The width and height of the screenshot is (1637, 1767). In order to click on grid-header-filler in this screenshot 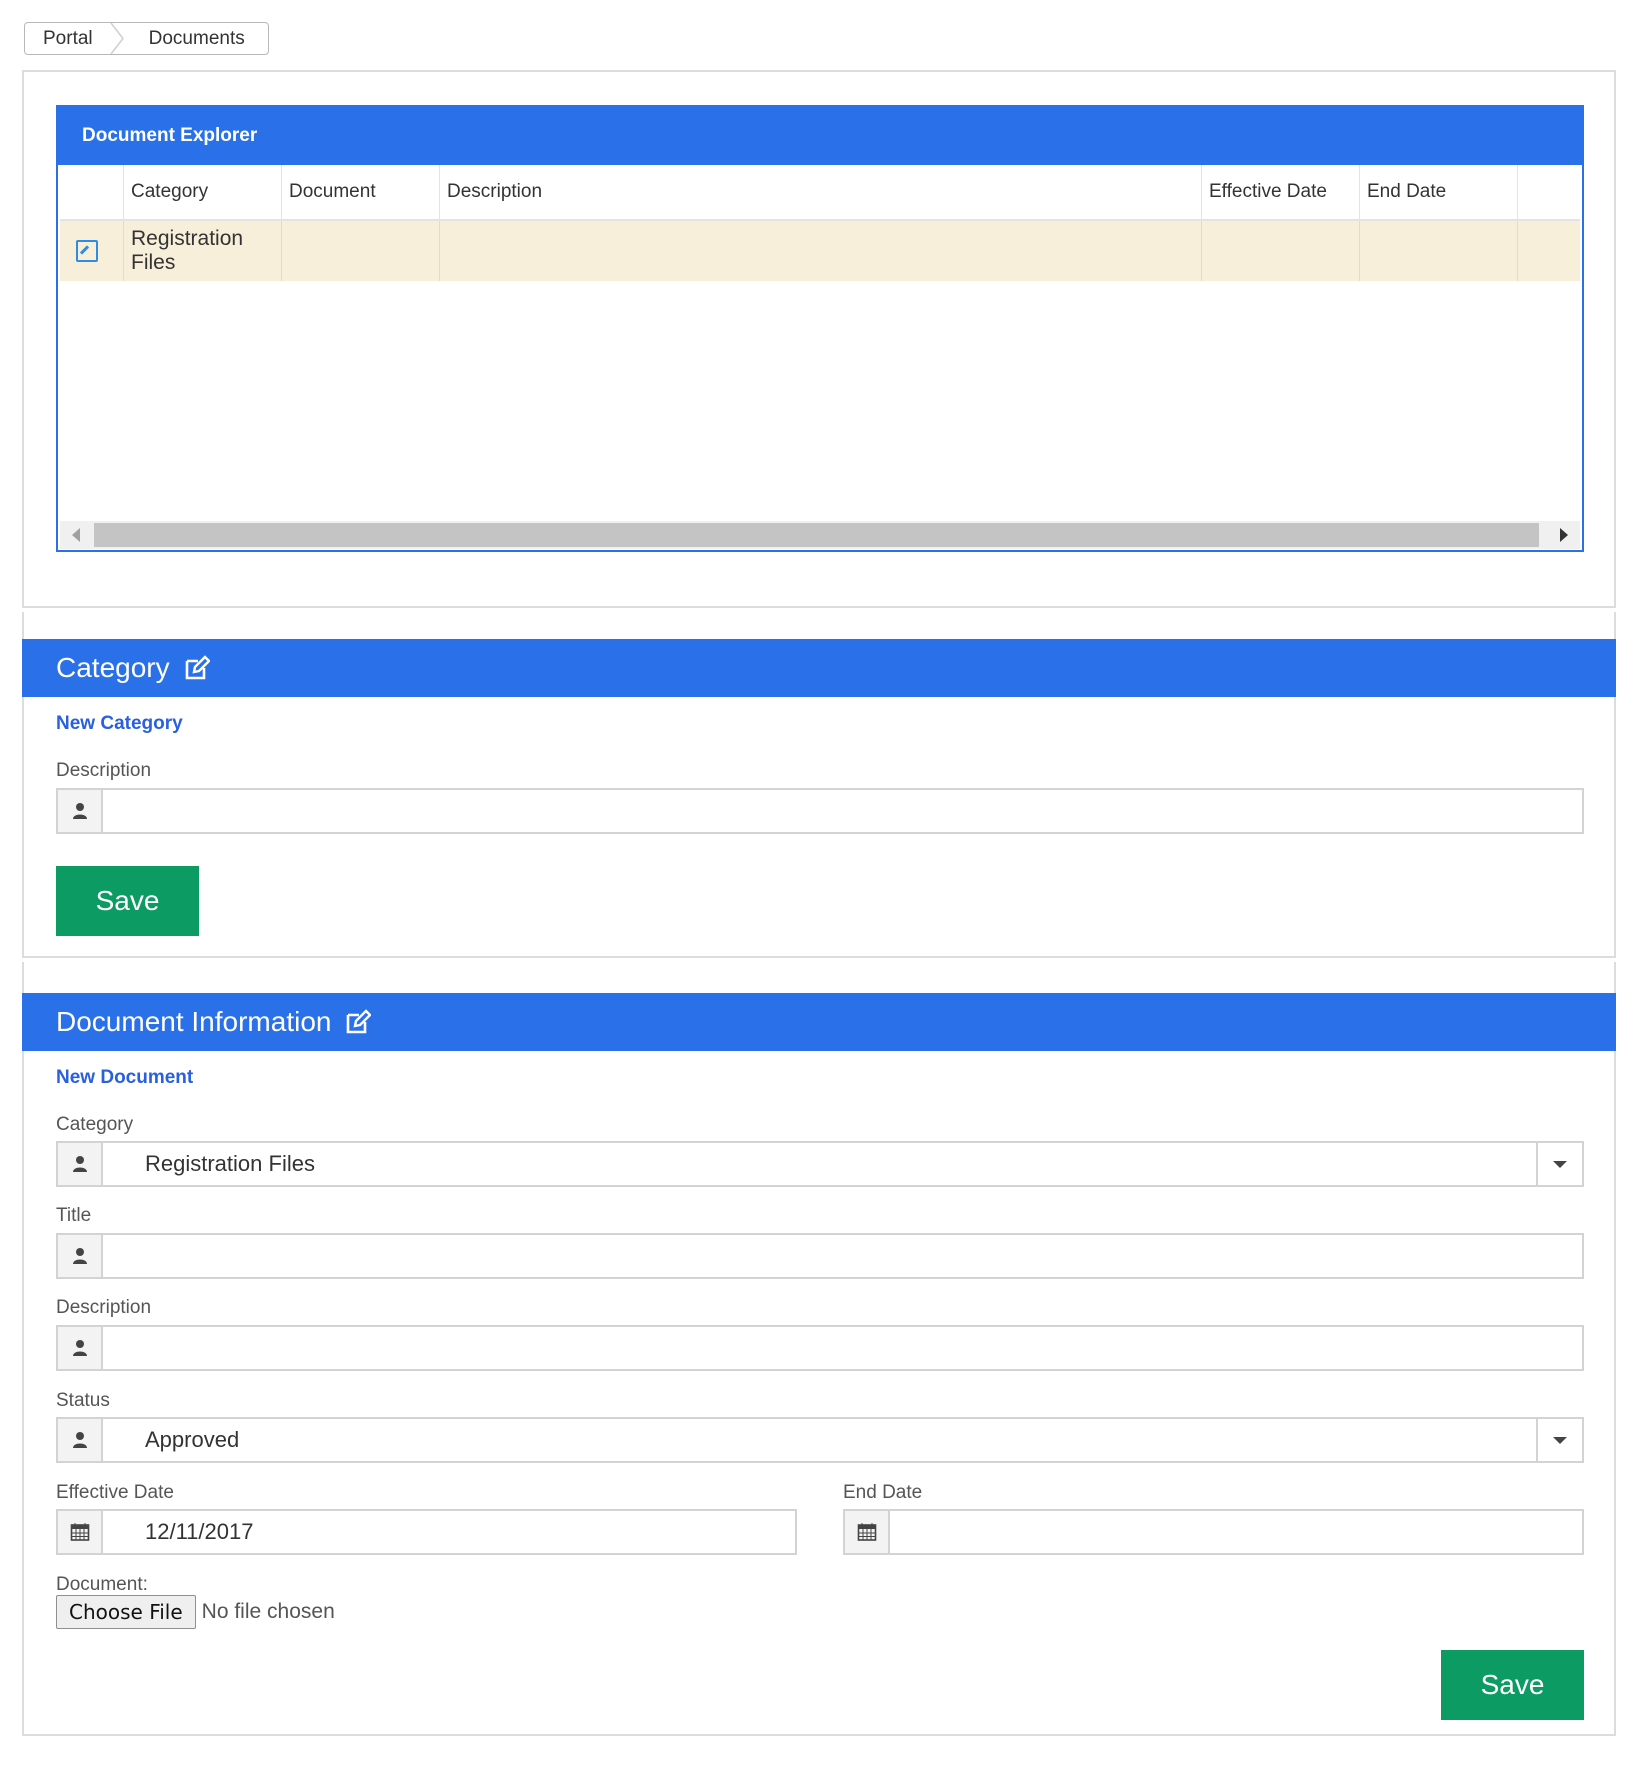, I will do `click(1549, 192)`.